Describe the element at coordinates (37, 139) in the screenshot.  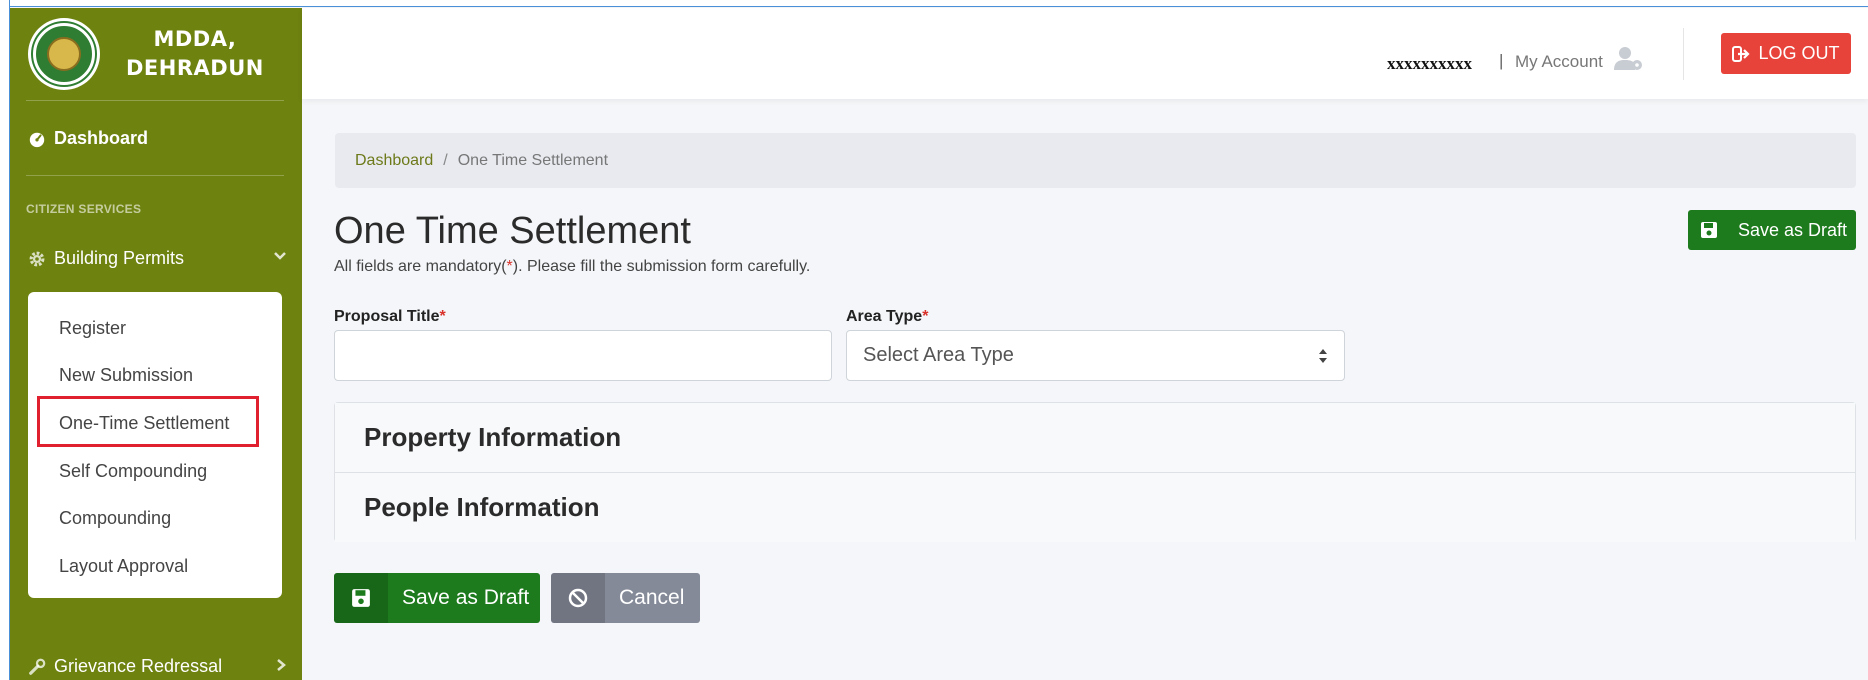
I see `dashboard-icon` at that location.